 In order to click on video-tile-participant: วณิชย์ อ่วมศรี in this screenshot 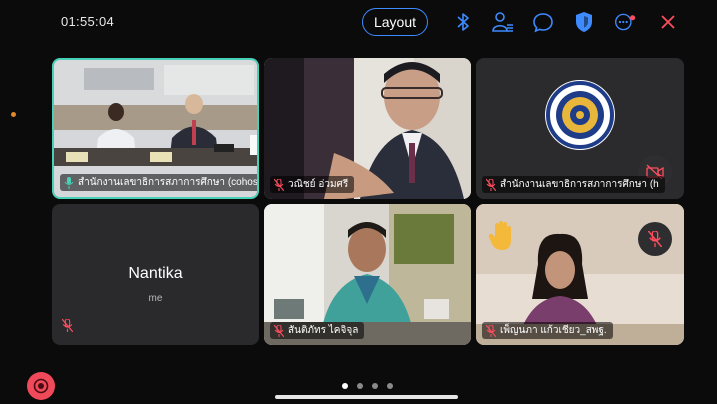, I will do `click(367, 128)`.